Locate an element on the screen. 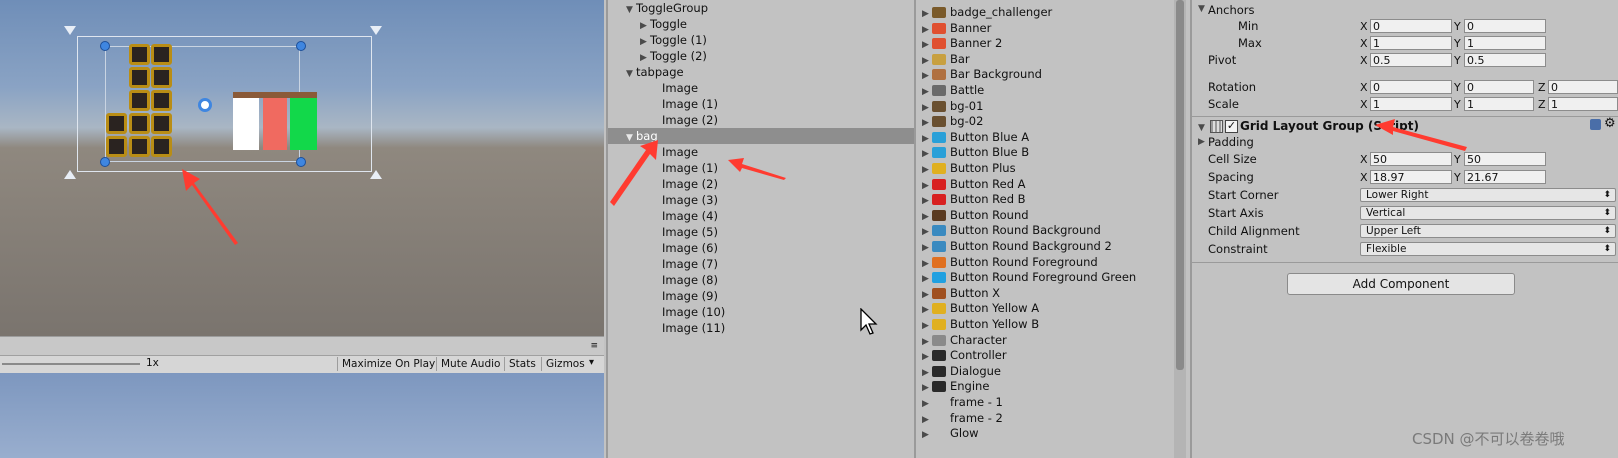  project-asset-item: ▶ frame - 1 is located at coordinates (1046, 402).